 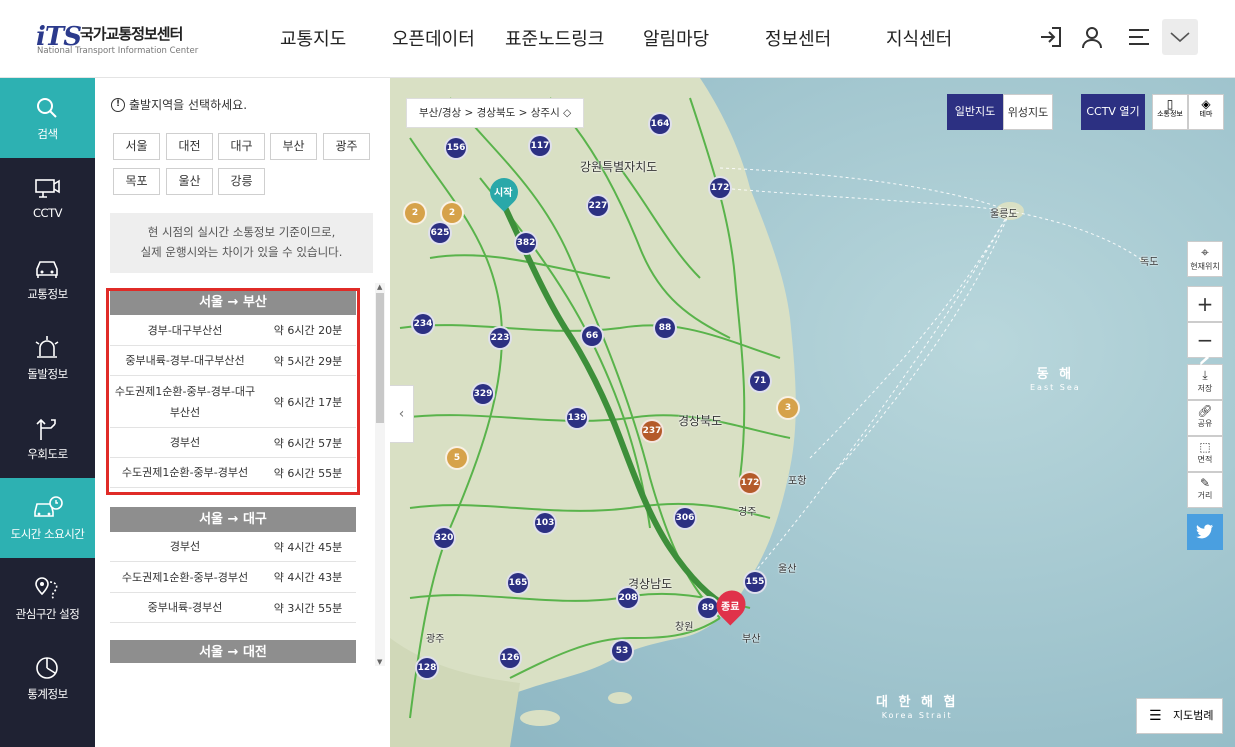 What do you see at coordinates (665, 328) in the screenshot?
I see `traffic-cluster: 88` at bounding box center [665, 328].